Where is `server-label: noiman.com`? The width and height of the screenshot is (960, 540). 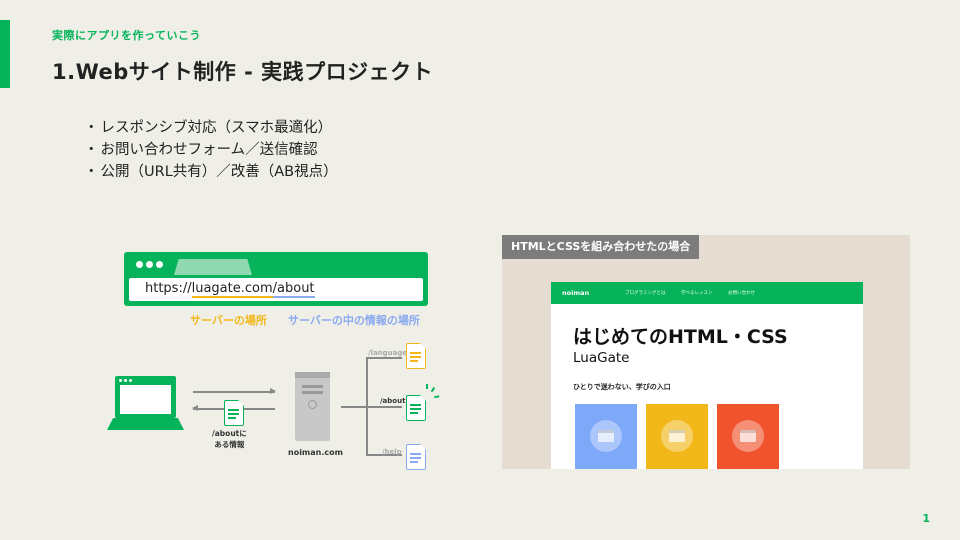 server-label: noiman.com is located at coordinates (315, 452).